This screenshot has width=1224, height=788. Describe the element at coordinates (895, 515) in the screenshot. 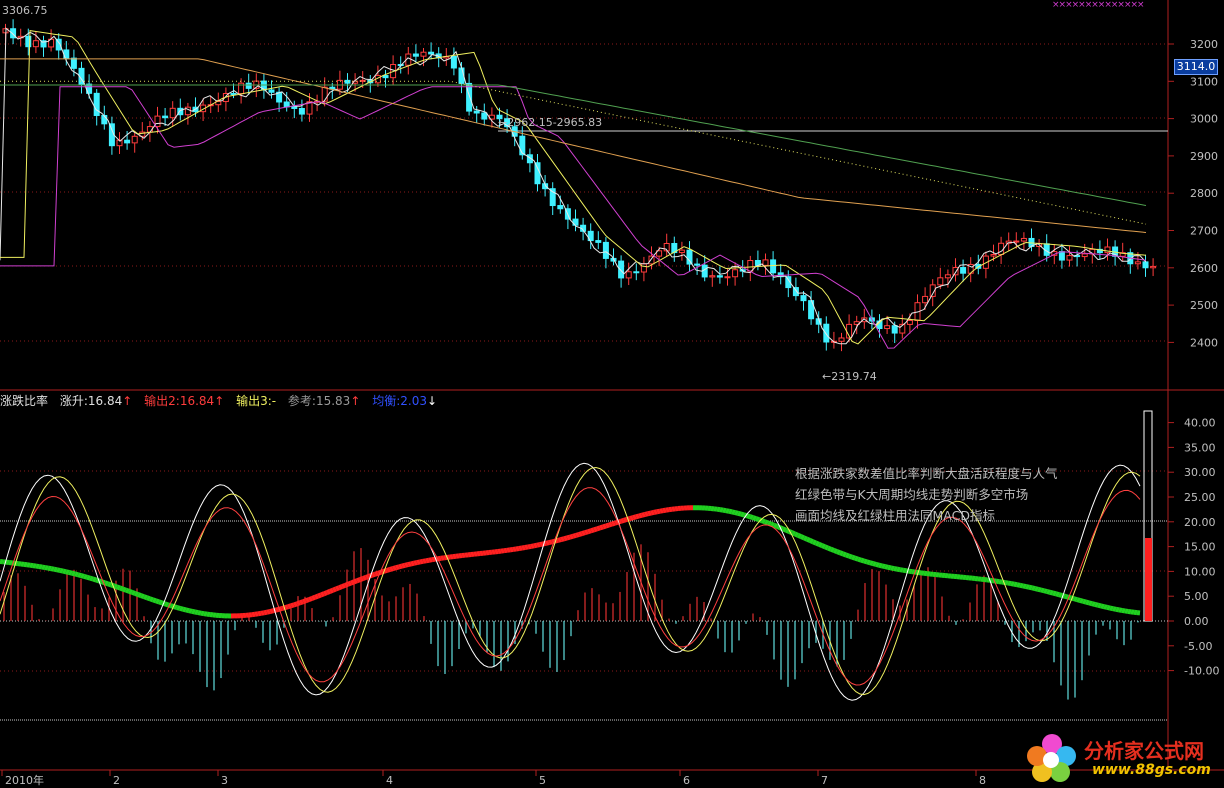

I see `note-line: 画面均线及红绿柱用法同MACD指标` at that location.